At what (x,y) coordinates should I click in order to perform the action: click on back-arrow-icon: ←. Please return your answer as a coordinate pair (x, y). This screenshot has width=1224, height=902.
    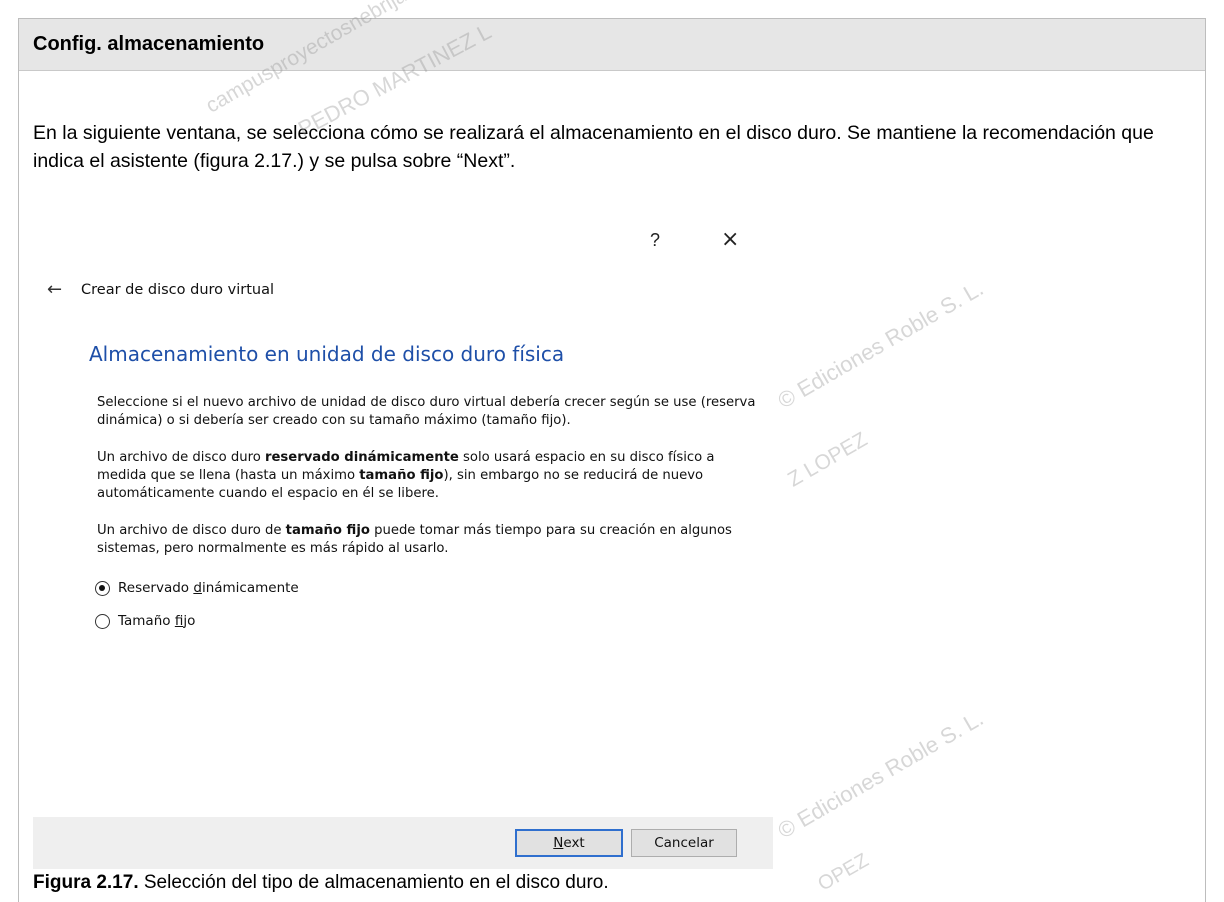
    Looking at the image, I should click on (64, 289).